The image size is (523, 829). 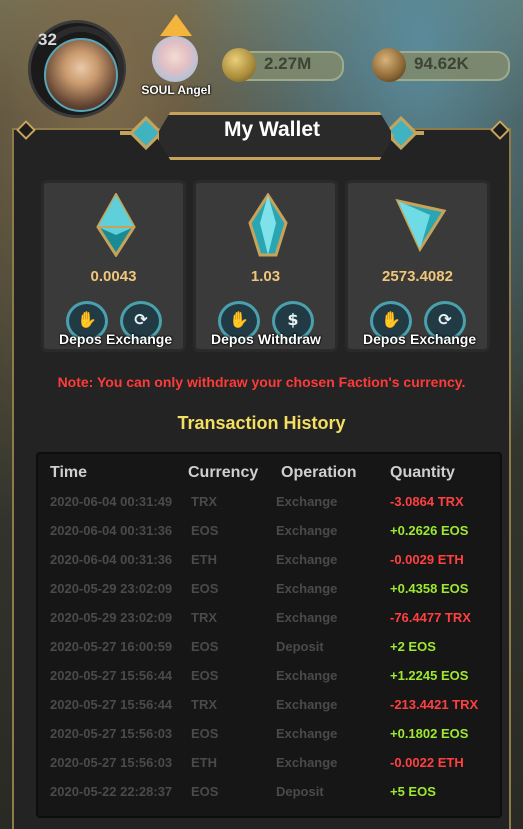 I want to click on cell-quantity: -0.0022 ETH, so click(x=427, y=762).